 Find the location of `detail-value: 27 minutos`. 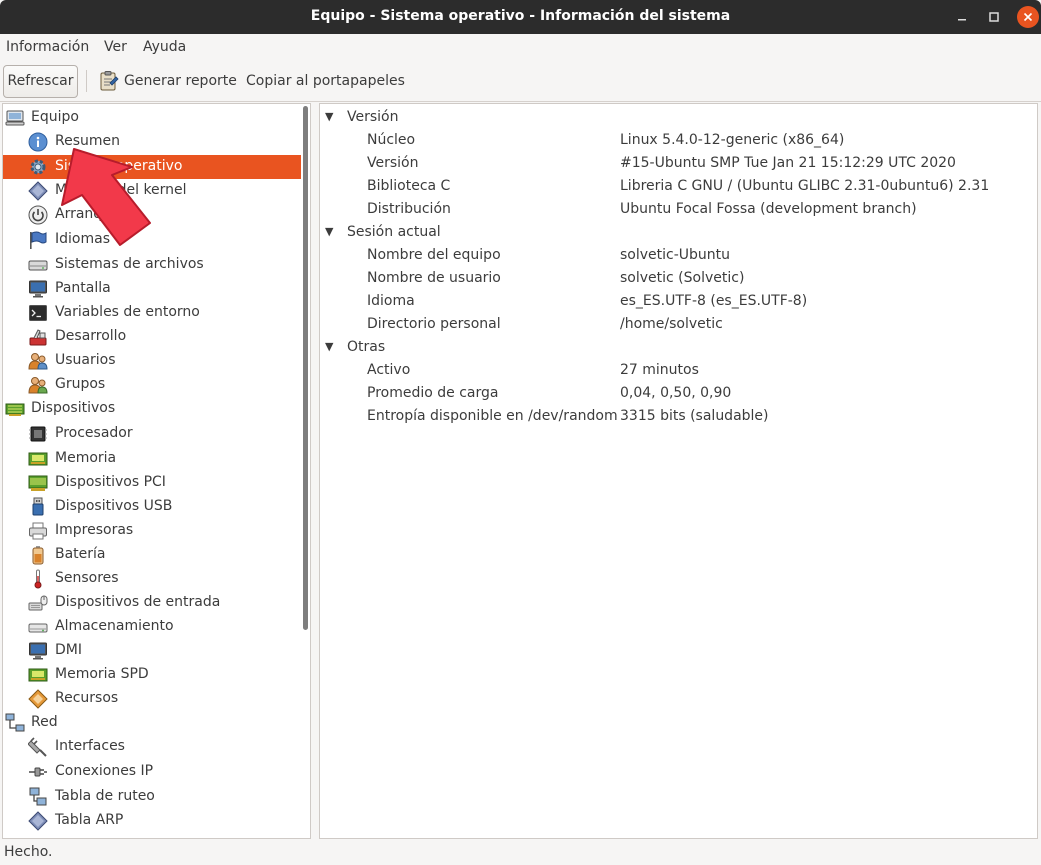

detail-value: 27 minutos is located at coordinates (659, 370).